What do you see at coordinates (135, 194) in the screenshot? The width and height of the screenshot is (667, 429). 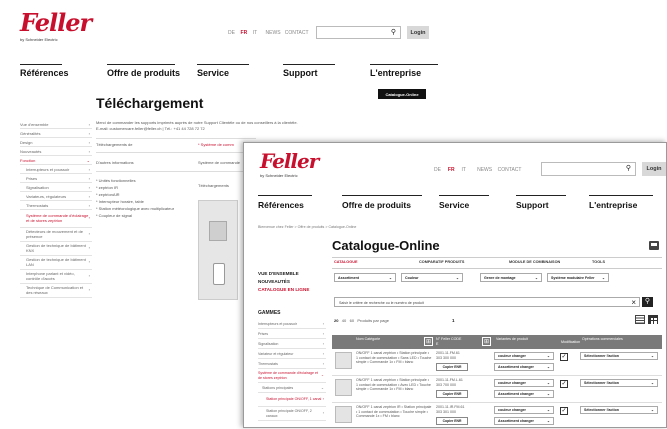 I see `bullet-item: * zeptrionAIR` at bounding box center [135, 194].